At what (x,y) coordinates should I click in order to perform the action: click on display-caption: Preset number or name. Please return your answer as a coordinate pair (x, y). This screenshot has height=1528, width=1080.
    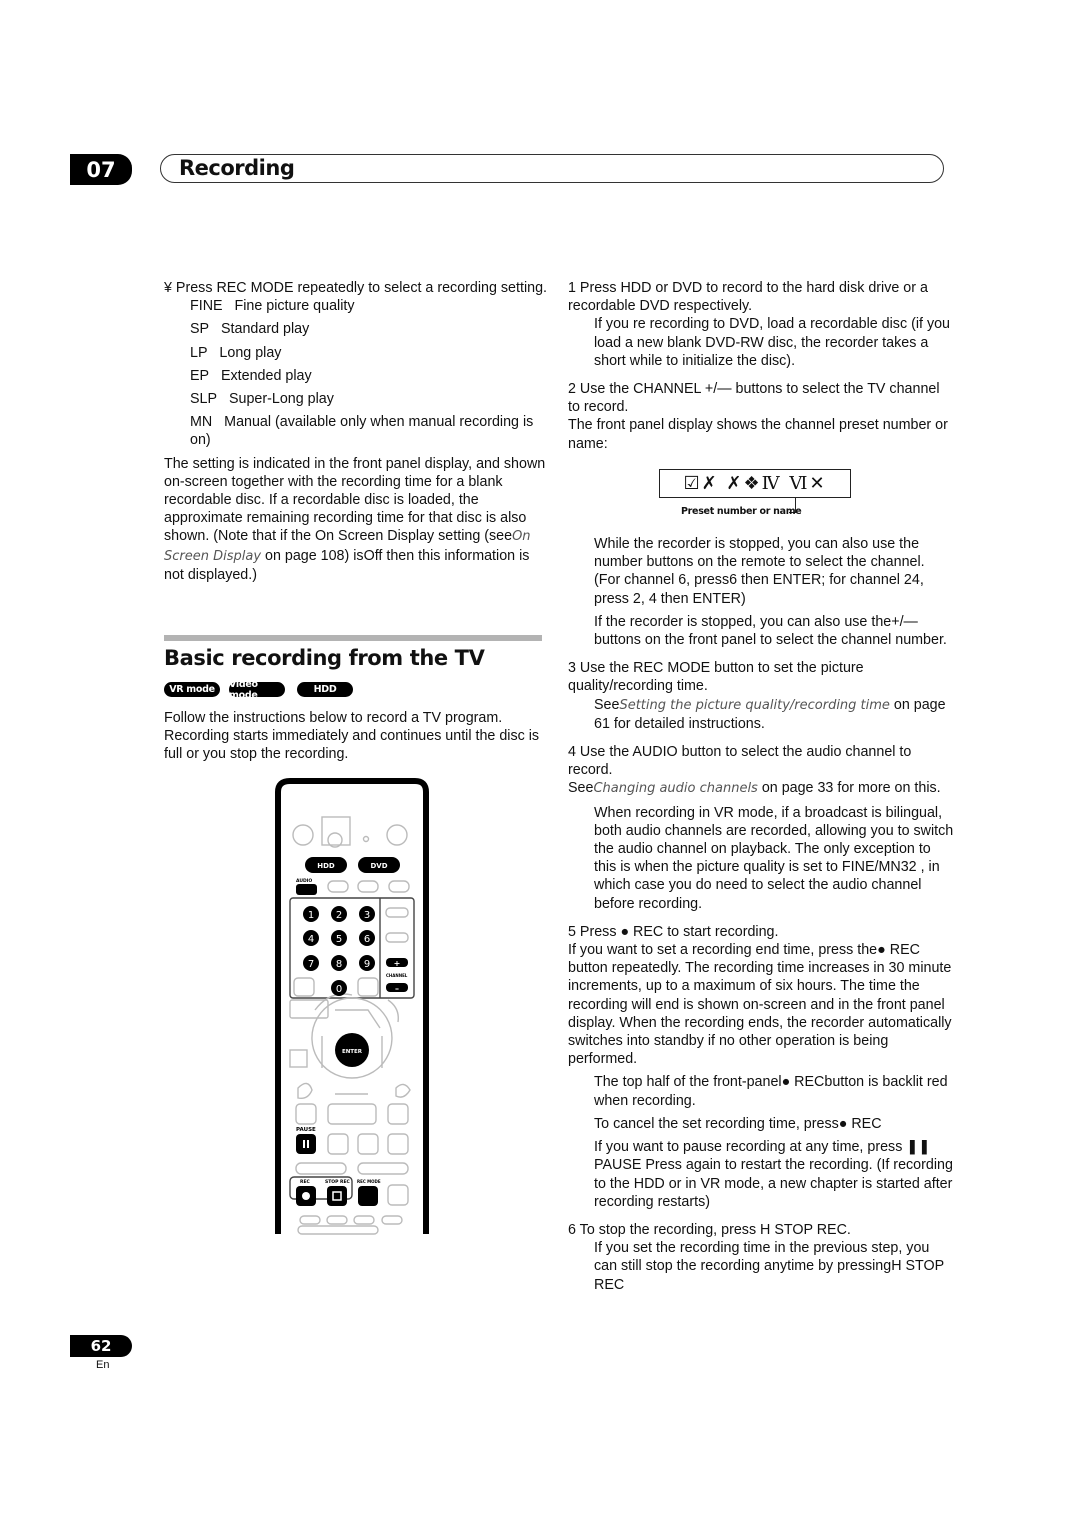
    Looking at the image, I should click on (741, 511).